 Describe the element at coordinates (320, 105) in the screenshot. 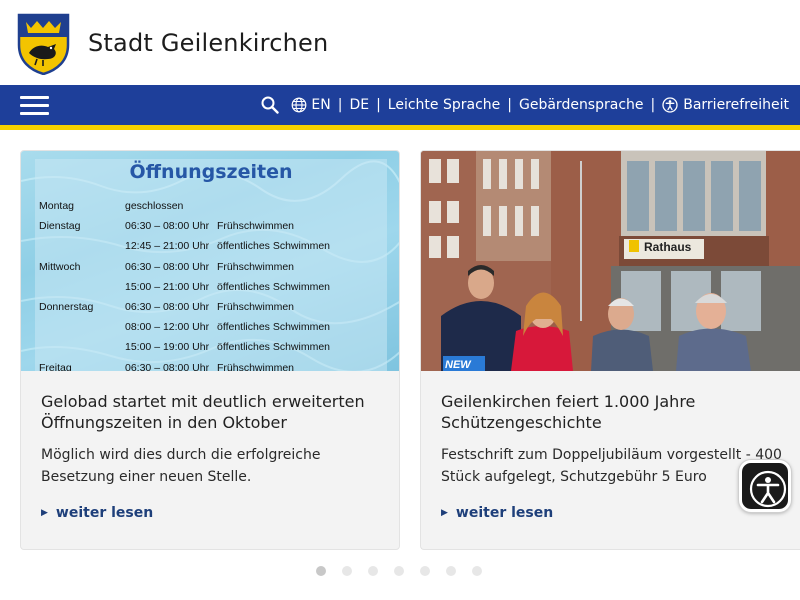

I see `language-en-link: EN` at that location.